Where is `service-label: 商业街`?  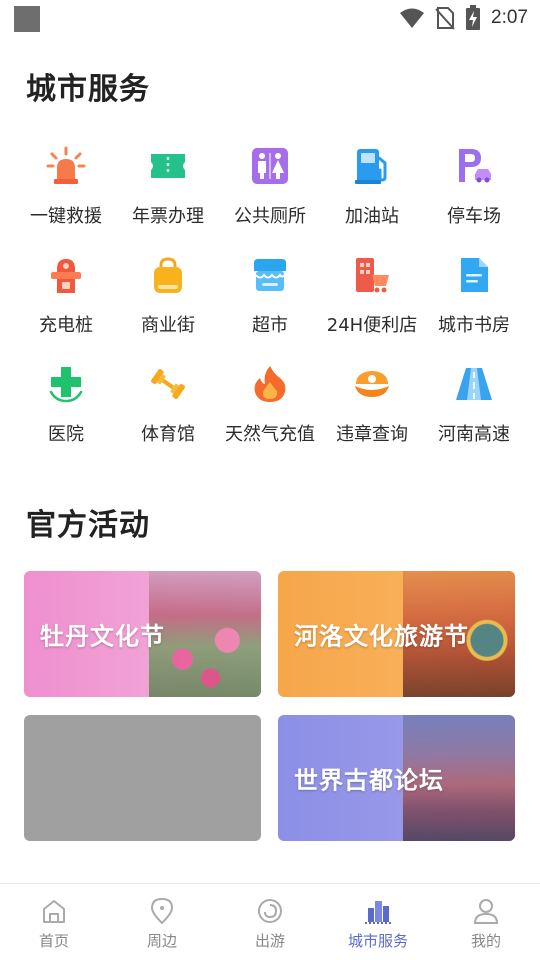 service-label: 商业街 is located at coordinates (168, 325).